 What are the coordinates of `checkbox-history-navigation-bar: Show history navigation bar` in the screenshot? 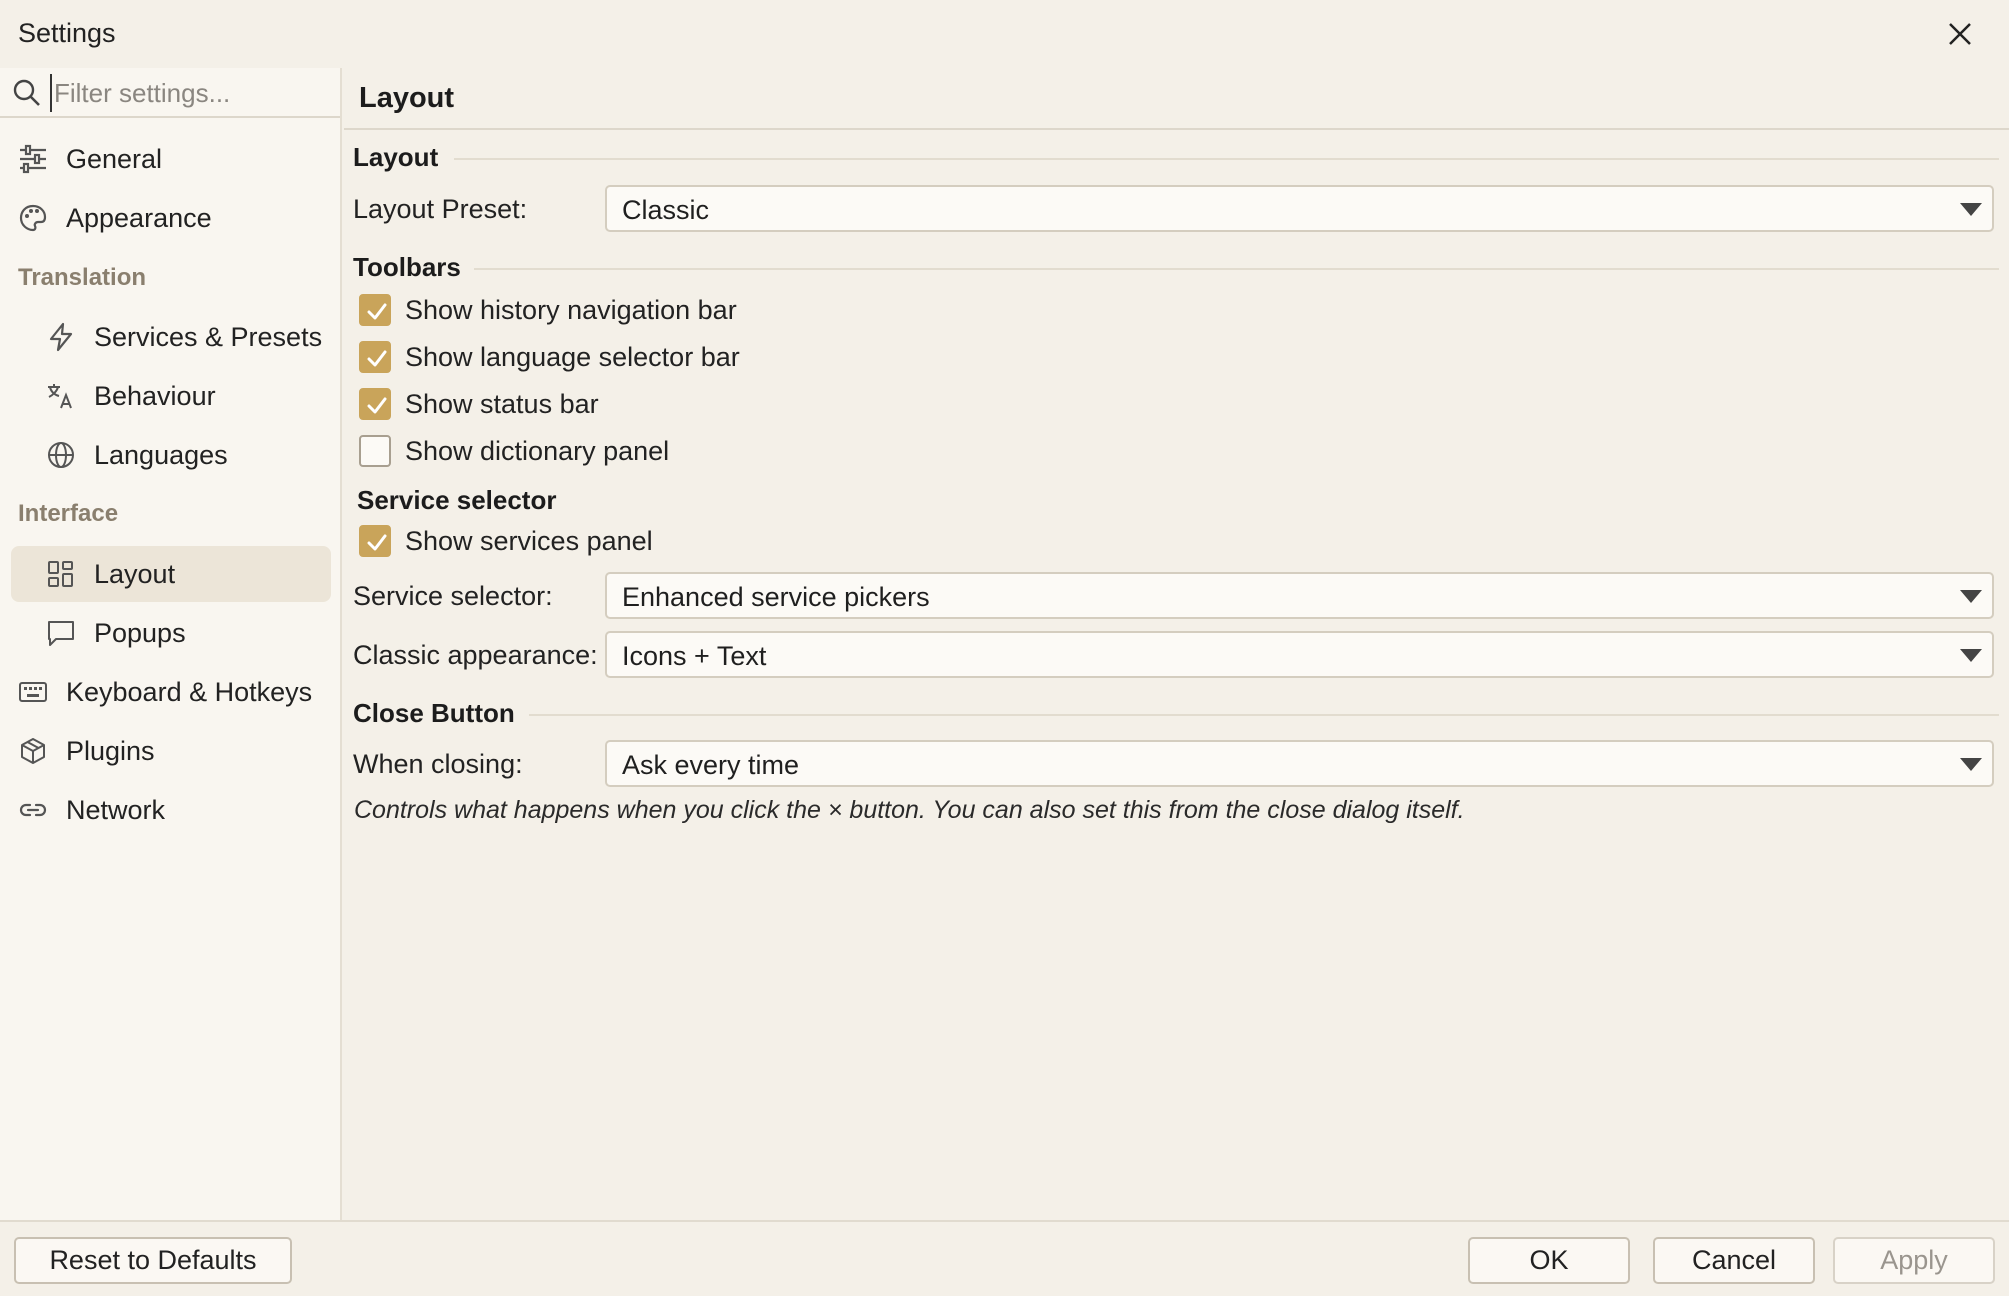 It's located at (548, 310).